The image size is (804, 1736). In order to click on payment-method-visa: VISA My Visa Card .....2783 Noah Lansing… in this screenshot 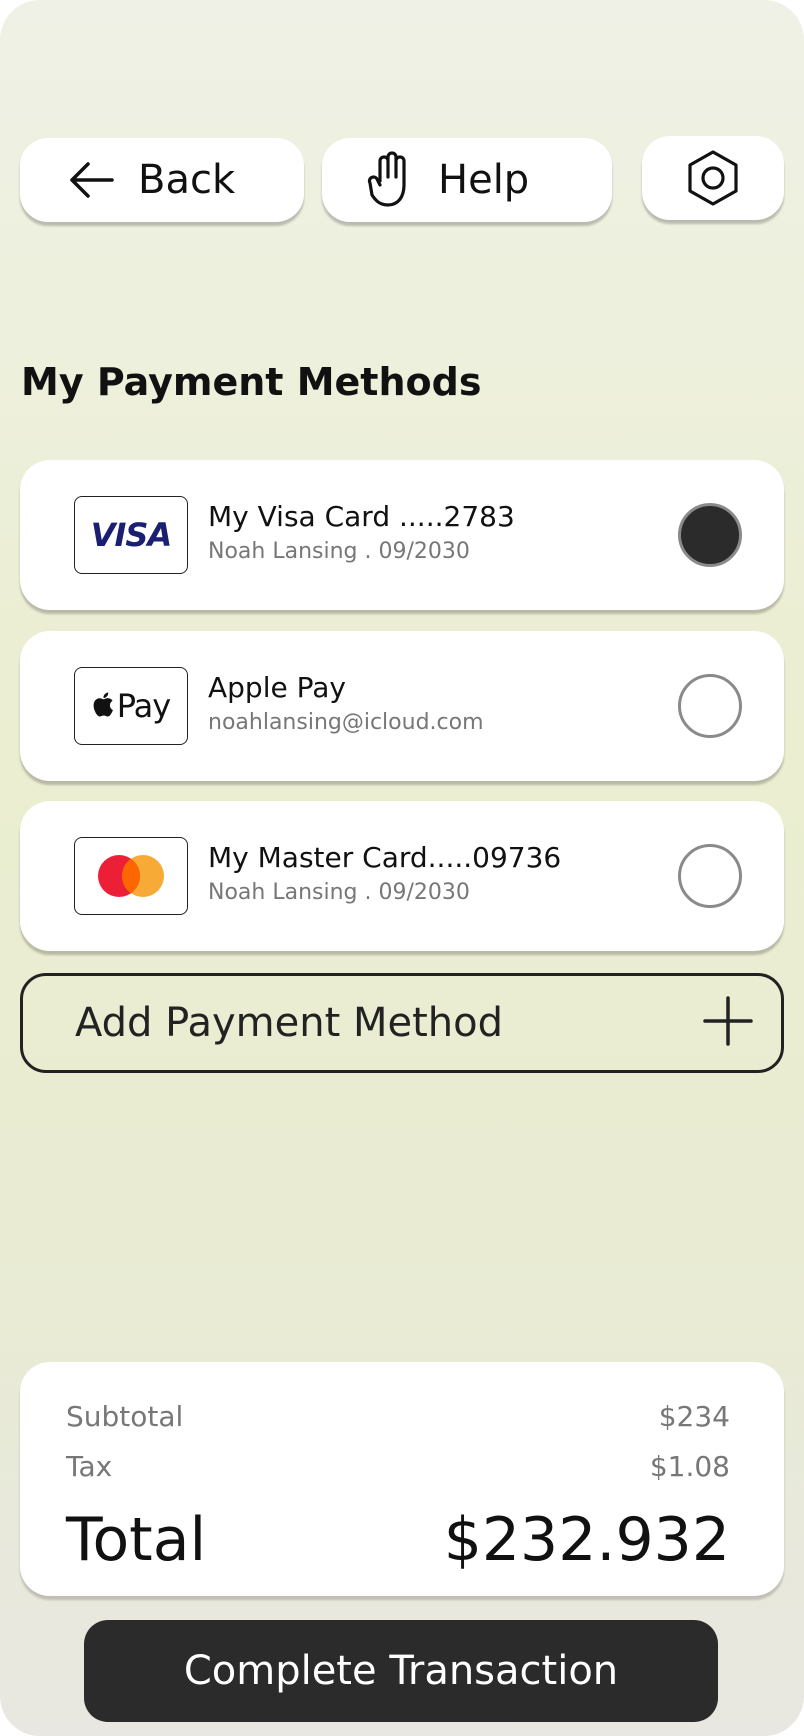, I will do `click(402, 535)`.